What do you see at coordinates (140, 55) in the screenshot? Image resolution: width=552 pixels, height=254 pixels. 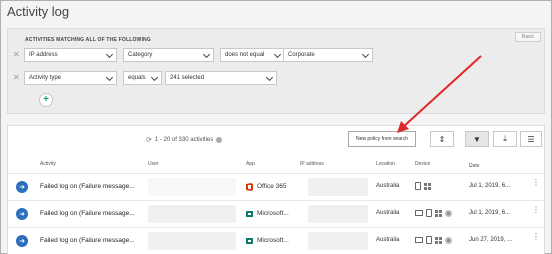 I see `filter-1-param-value: Category` at bounding box center [140, 55].